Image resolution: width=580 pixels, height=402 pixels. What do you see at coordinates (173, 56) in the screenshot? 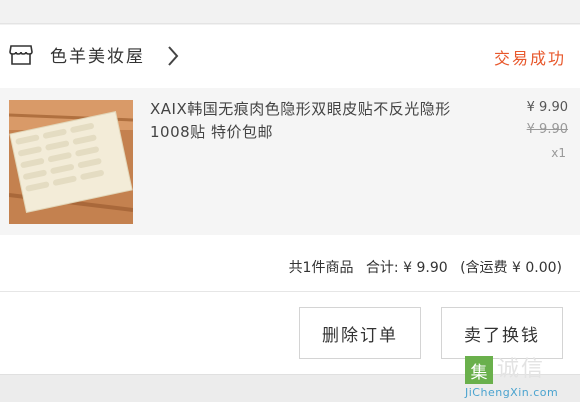
I see `chevron-right-icon` at bounding box center [173, 56].